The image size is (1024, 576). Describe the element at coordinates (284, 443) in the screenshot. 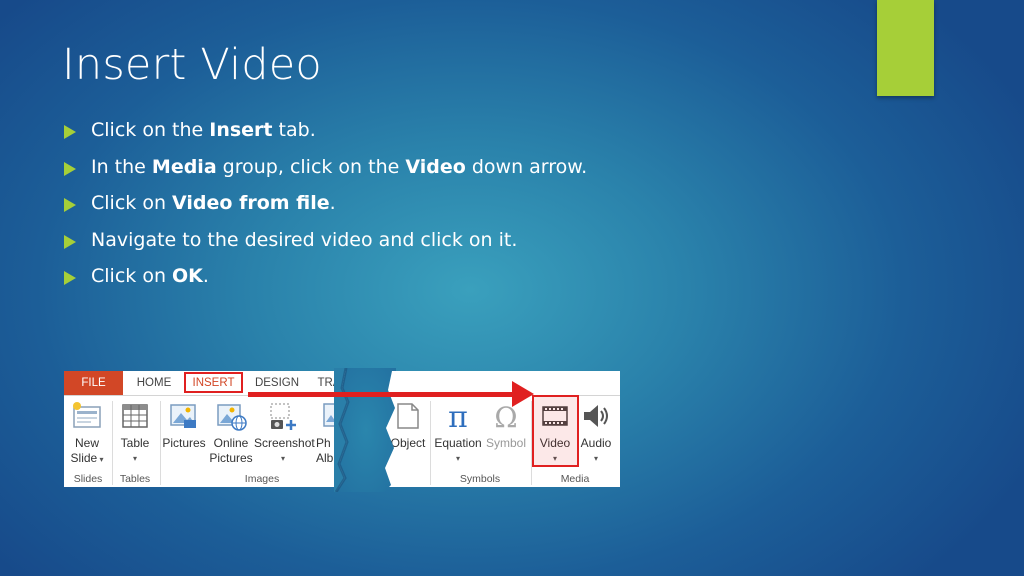

I see `screenshot-label: Screenshot` at that location.